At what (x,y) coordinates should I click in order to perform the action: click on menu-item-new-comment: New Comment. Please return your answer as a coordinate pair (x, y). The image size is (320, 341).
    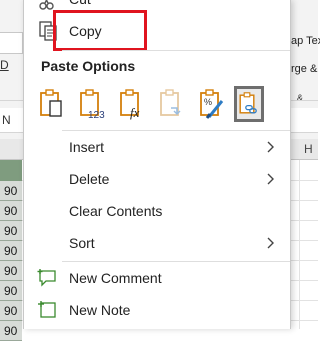
    Looking at the image, I should click on (157, 278).